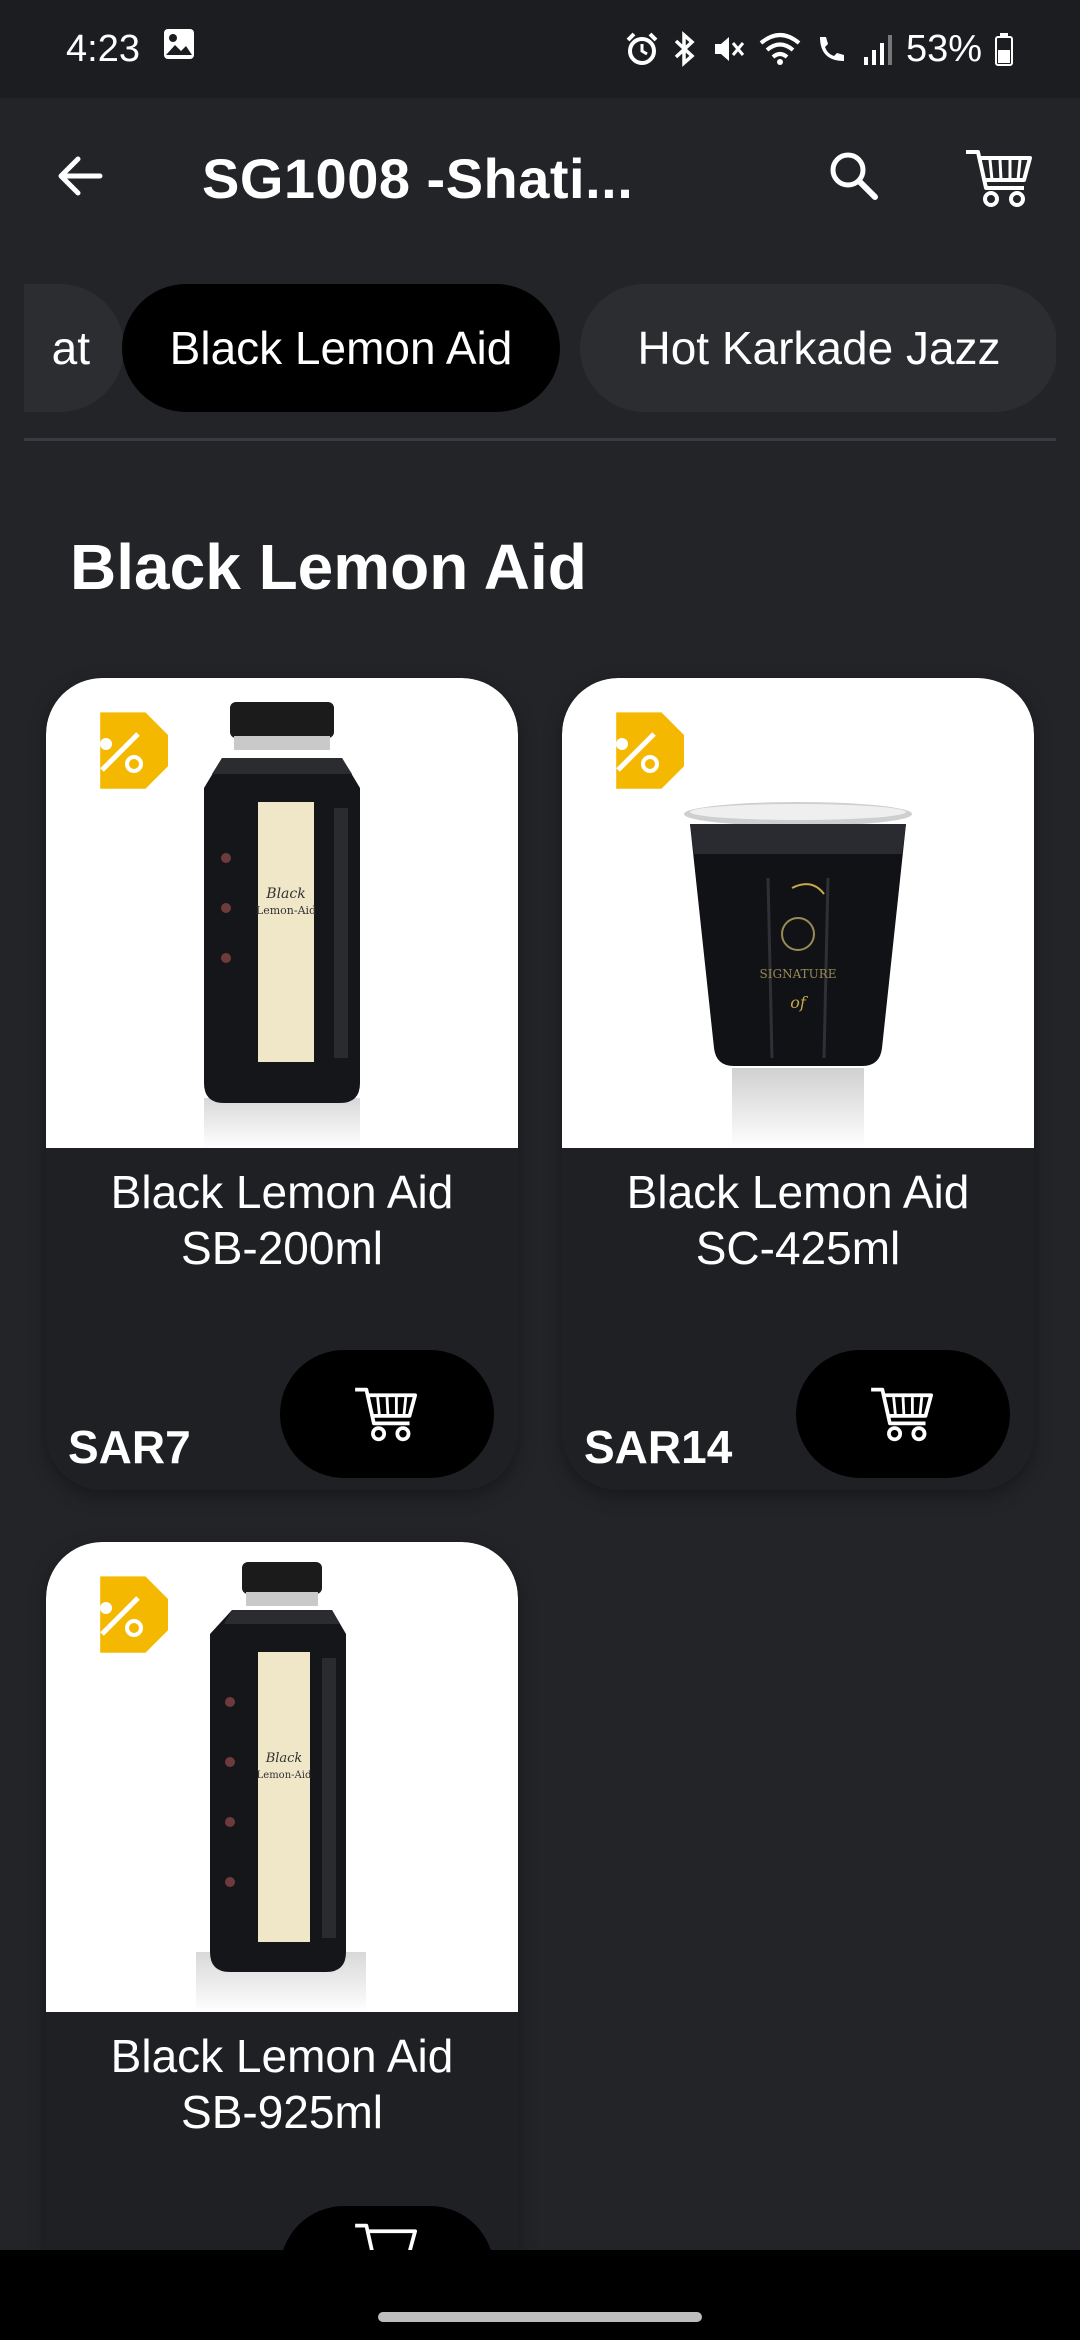 The height and width of the screenshot is (2340, 1080). Describe the element at coordinates (282, 1248) in the screenshot. I see `product-name-line2: SB-200ml` at that location.